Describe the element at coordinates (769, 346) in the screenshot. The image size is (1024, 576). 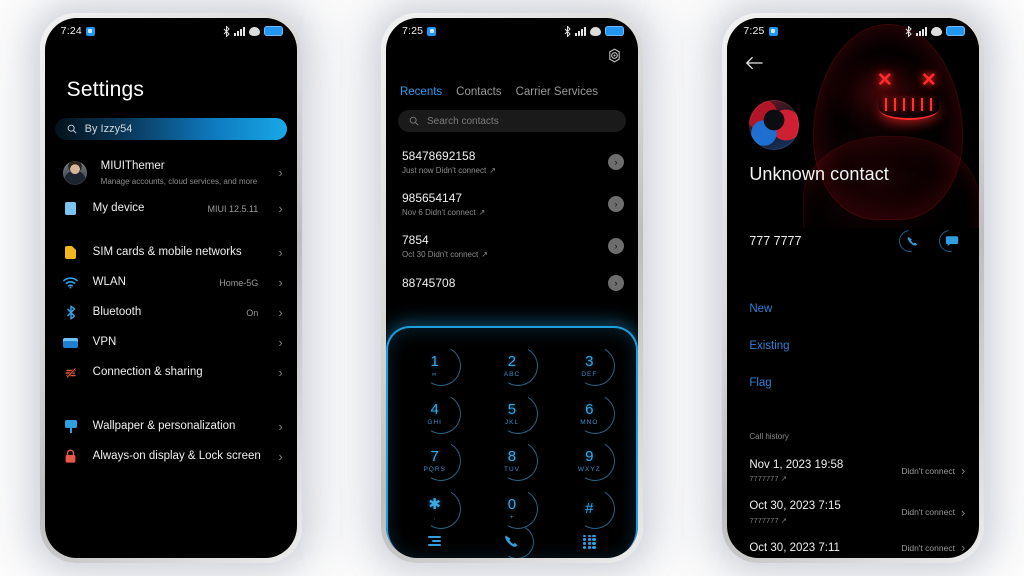
I see `link-existing: Existing` at that location.